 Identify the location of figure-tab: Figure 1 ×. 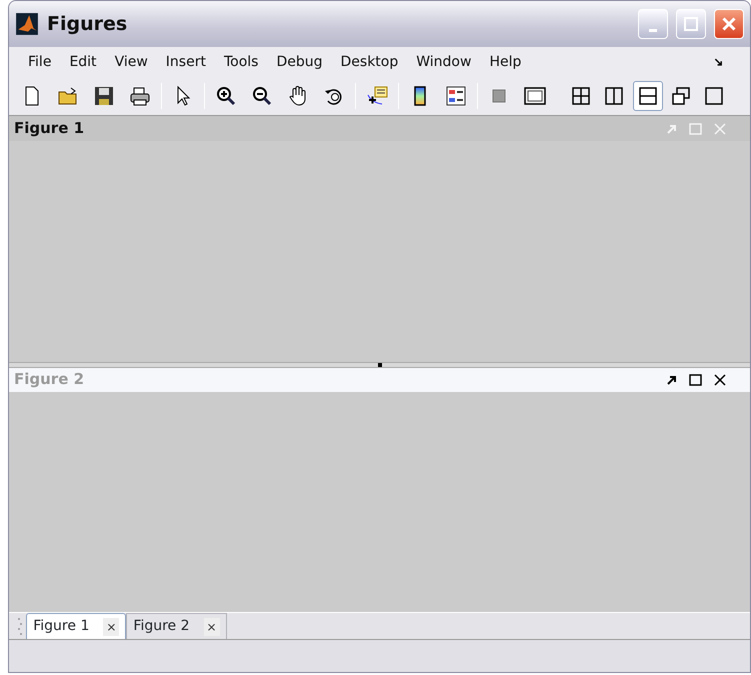
(76, 626).